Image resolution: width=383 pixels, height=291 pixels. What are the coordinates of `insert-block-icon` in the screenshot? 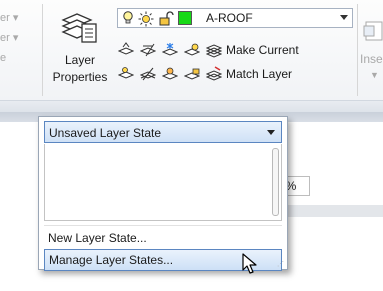 It's located at (372, 32).